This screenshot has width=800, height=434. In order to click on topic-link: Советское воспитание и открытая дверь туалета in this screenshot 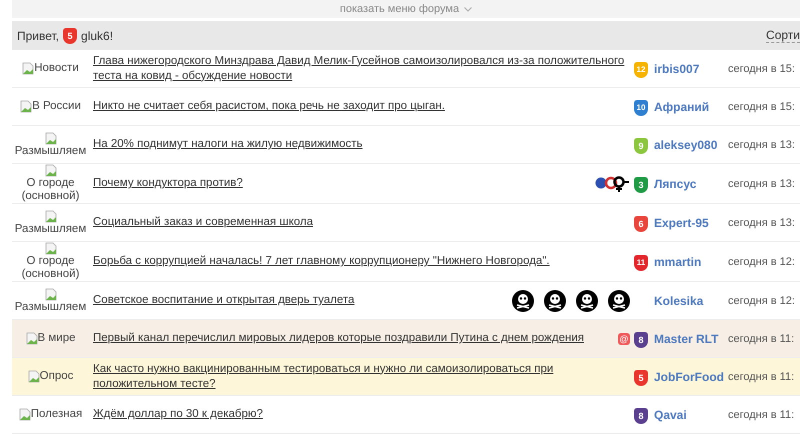, I will do `click(297, 300)`.